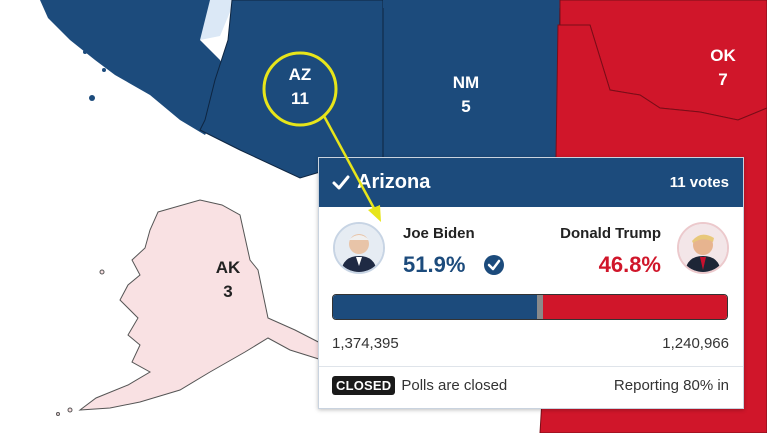 The image size is (767, 433). What do you see at coordinates (703, 248) in the screenshot?
I see `trump-portrait-icon` at bounding box center [703, 248].